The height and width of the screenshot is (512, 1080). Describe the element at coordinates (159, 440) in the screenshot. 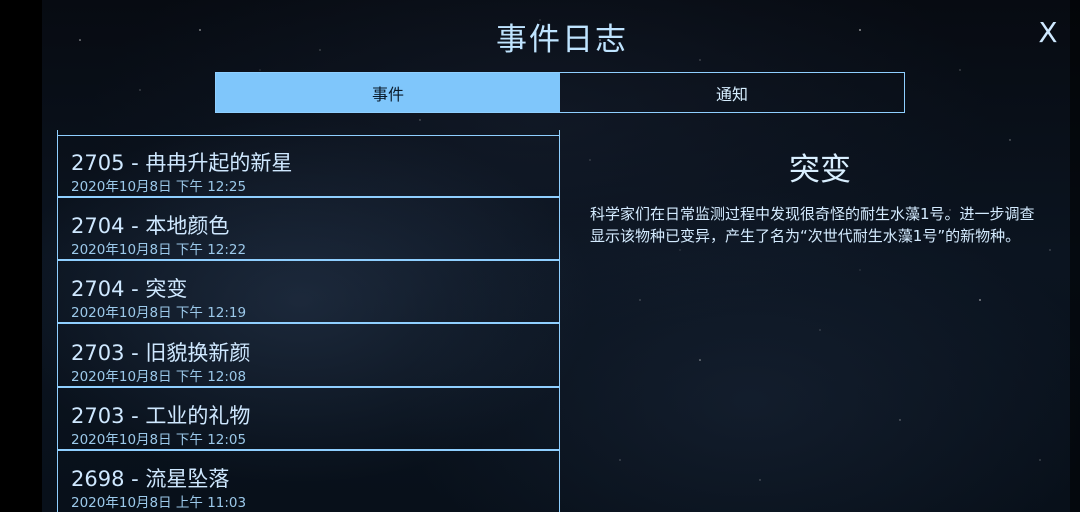

I see `event-date: 2020年10月8日 下午 12:05` at that location.